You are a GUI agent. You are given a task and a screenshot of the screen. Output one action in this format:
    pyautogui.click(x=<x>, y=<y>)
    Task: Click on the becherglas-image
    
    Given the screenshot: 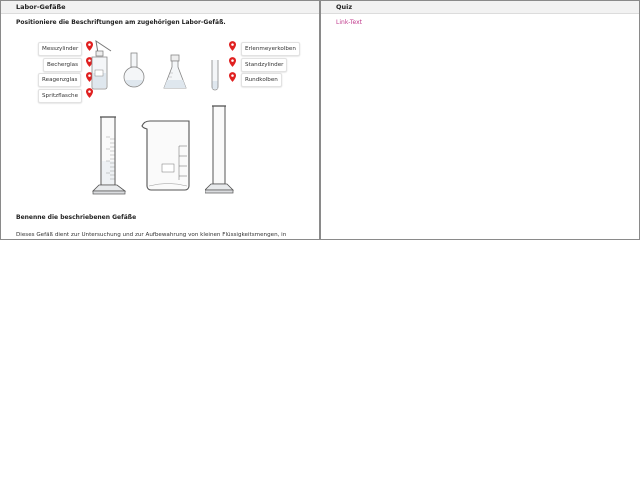 What is the action you would take?
    pyautogui.click(x=165, y=155)
    